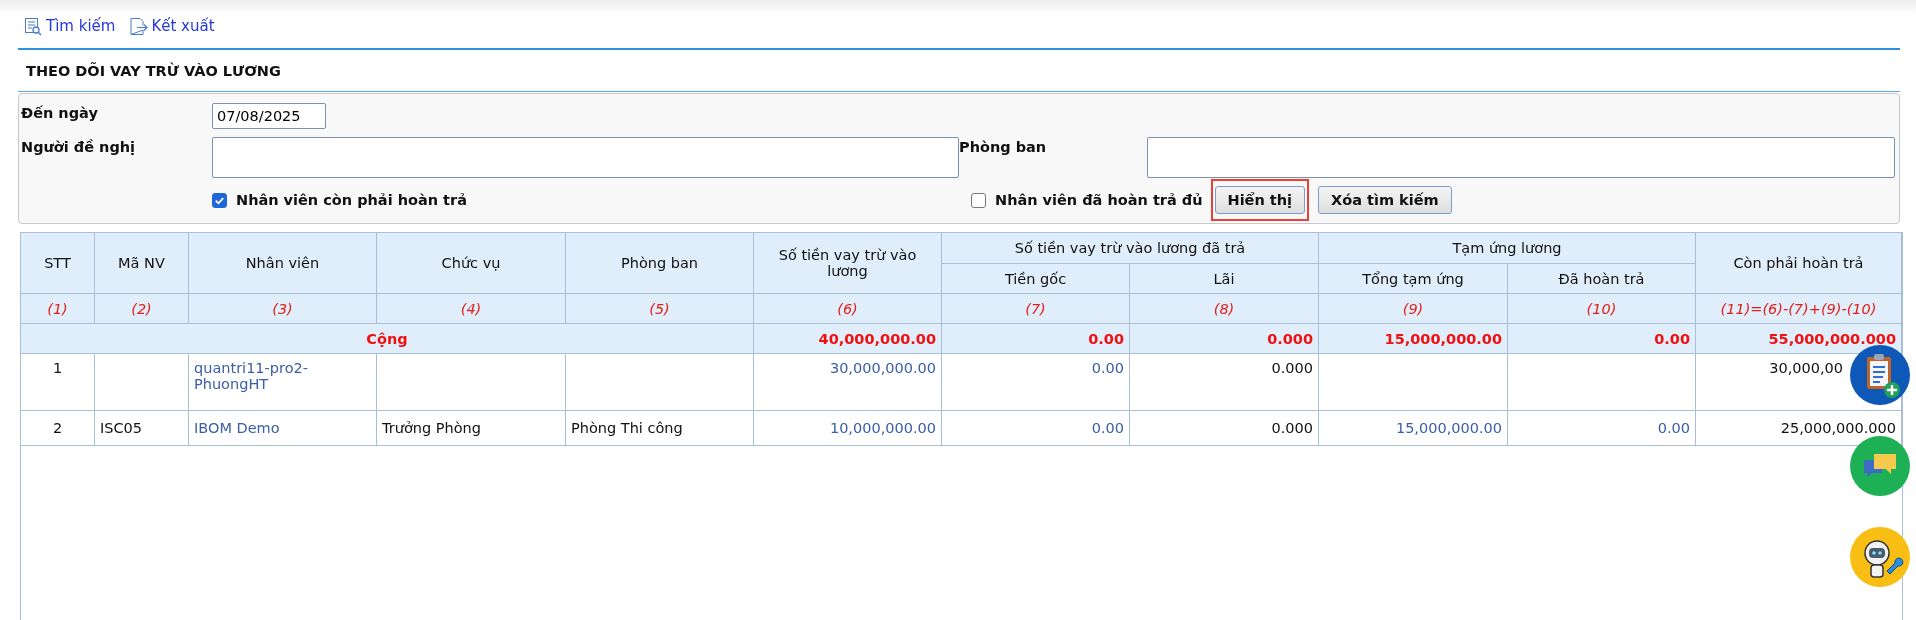 Image resolution: width=1916 pixels, height=620 pixels. I want to click on toolbar-link: Tìm kiếm, so click(70, 26).